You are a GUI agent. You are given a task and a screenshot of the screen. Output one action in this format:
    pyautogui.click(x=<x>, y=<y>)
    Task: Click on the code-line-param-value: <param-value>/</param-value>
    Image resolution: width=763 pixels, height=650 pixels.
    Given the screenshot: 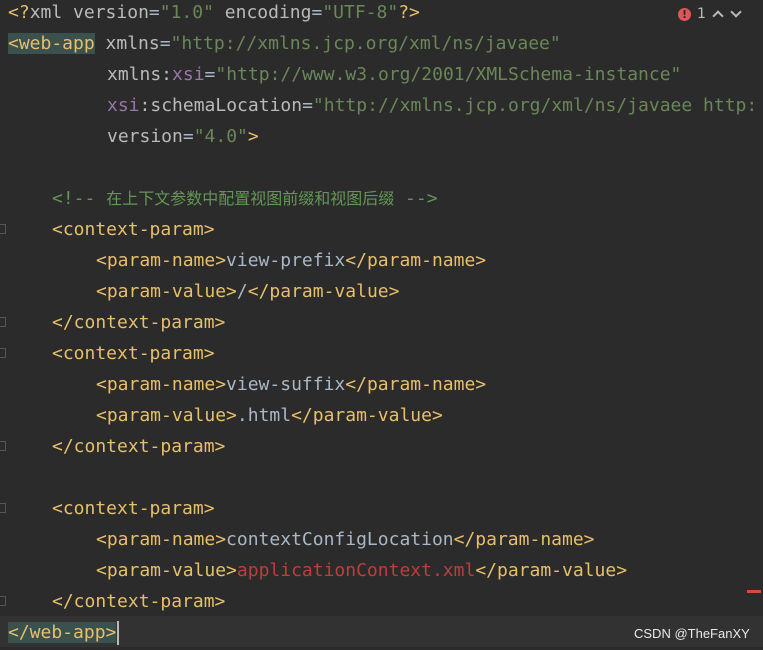 What is the action you would take?
    pyautogui.click(x=248, y=291)
    